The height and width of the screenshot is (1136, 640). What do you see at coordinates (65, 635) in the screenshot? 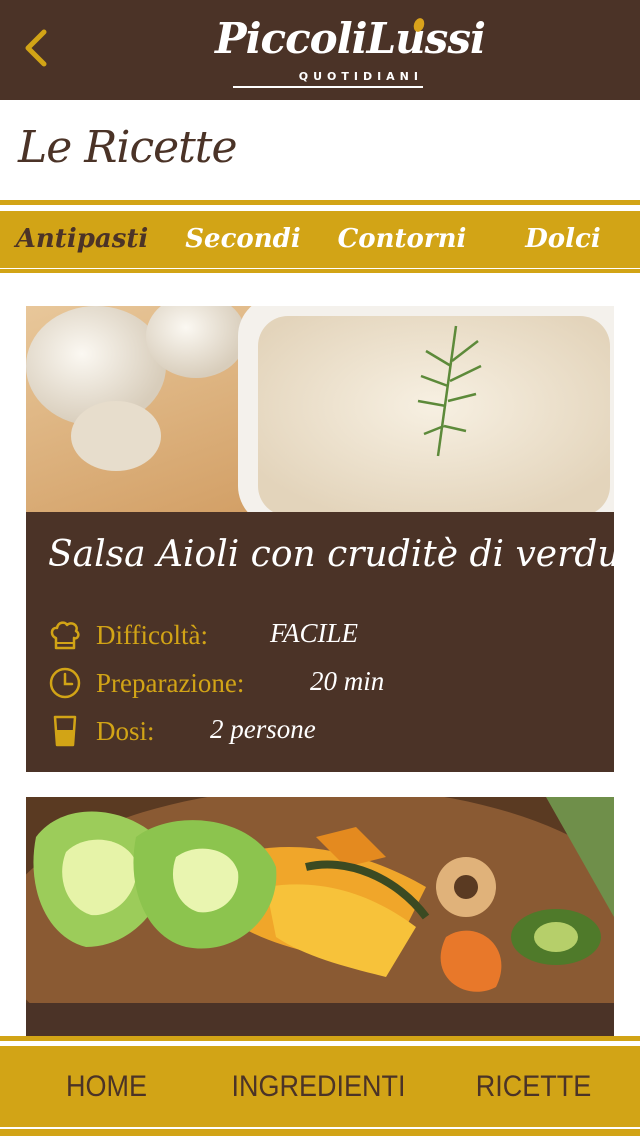
I see `chef-hat-icon` at bounding box center [65, 635].